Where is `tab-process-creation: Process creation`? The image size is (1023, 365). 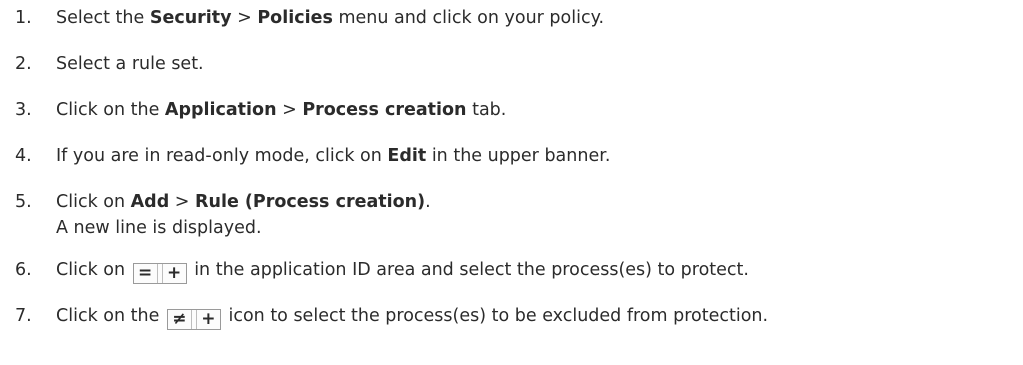
tab-process-creation: Process creation is located at coordinates (384, 110).